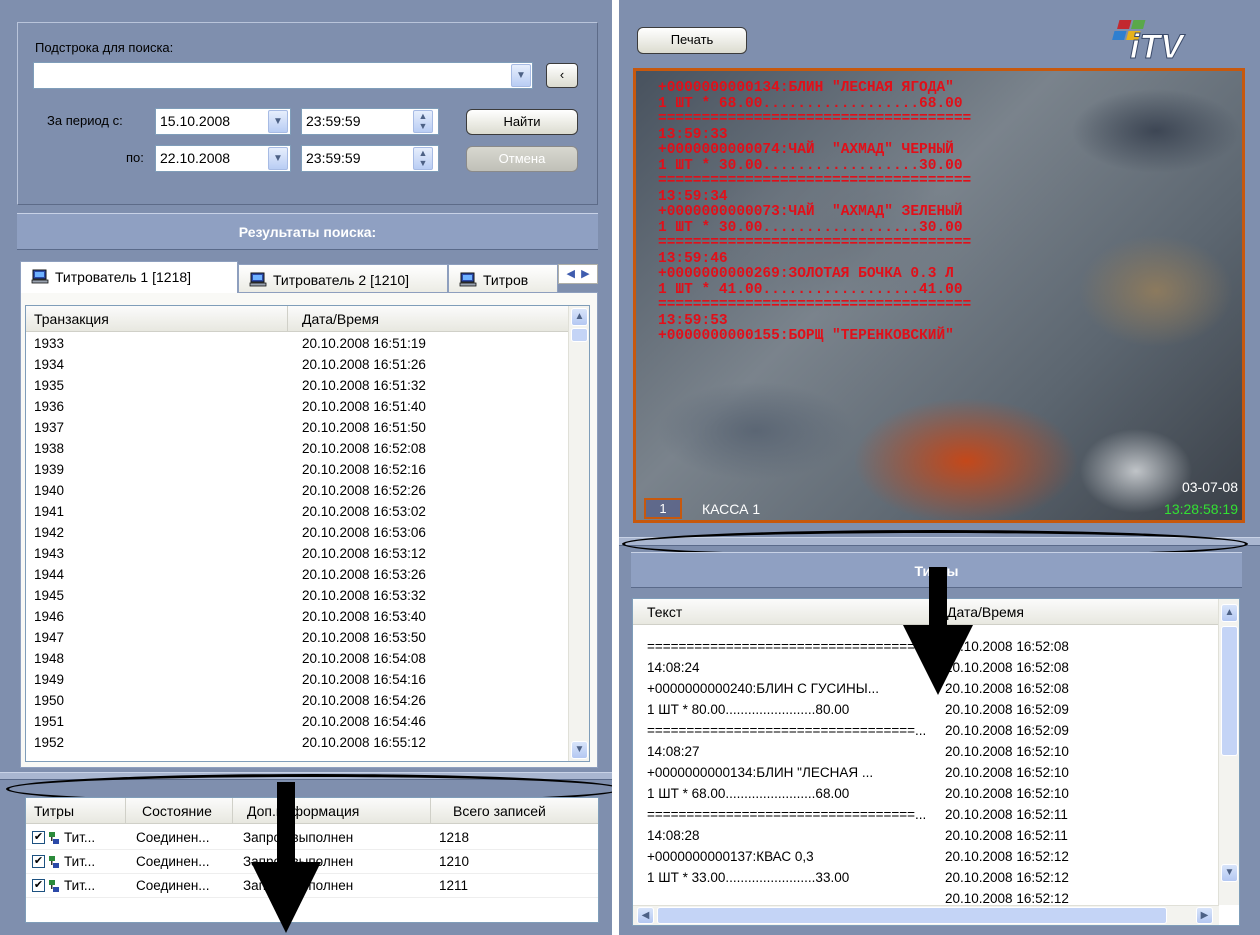  I want to click on osd-line: 13:59:46, so click(693, 258).